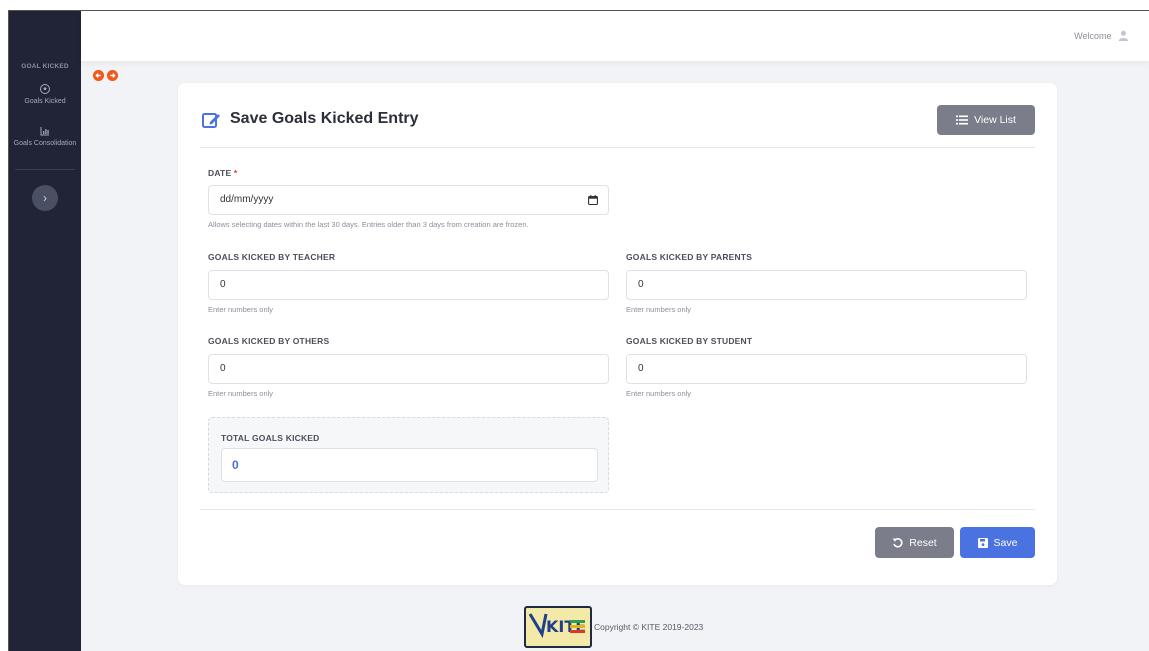 The height and width of the screenshot is (651, 1149). What do you see at coordinates (45, 66) in the screenshot?
I see `sidebar-brand: GOAL KICKED` at bounding box center [45, 66].